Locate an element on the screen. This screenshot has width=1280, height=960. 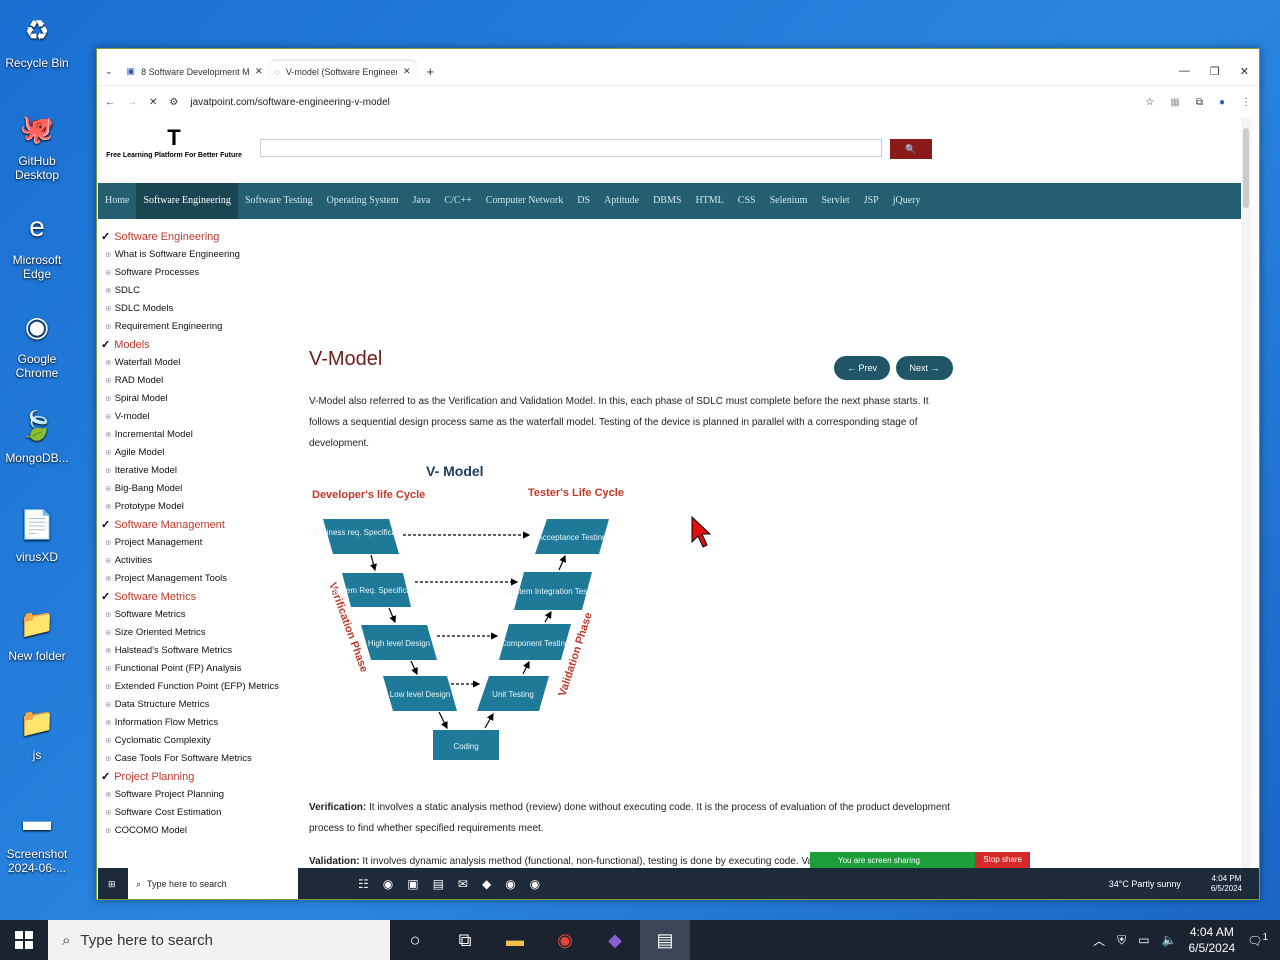
taskbar-search-box: ⌕ Type here to search is located at coordinates (219, 940).